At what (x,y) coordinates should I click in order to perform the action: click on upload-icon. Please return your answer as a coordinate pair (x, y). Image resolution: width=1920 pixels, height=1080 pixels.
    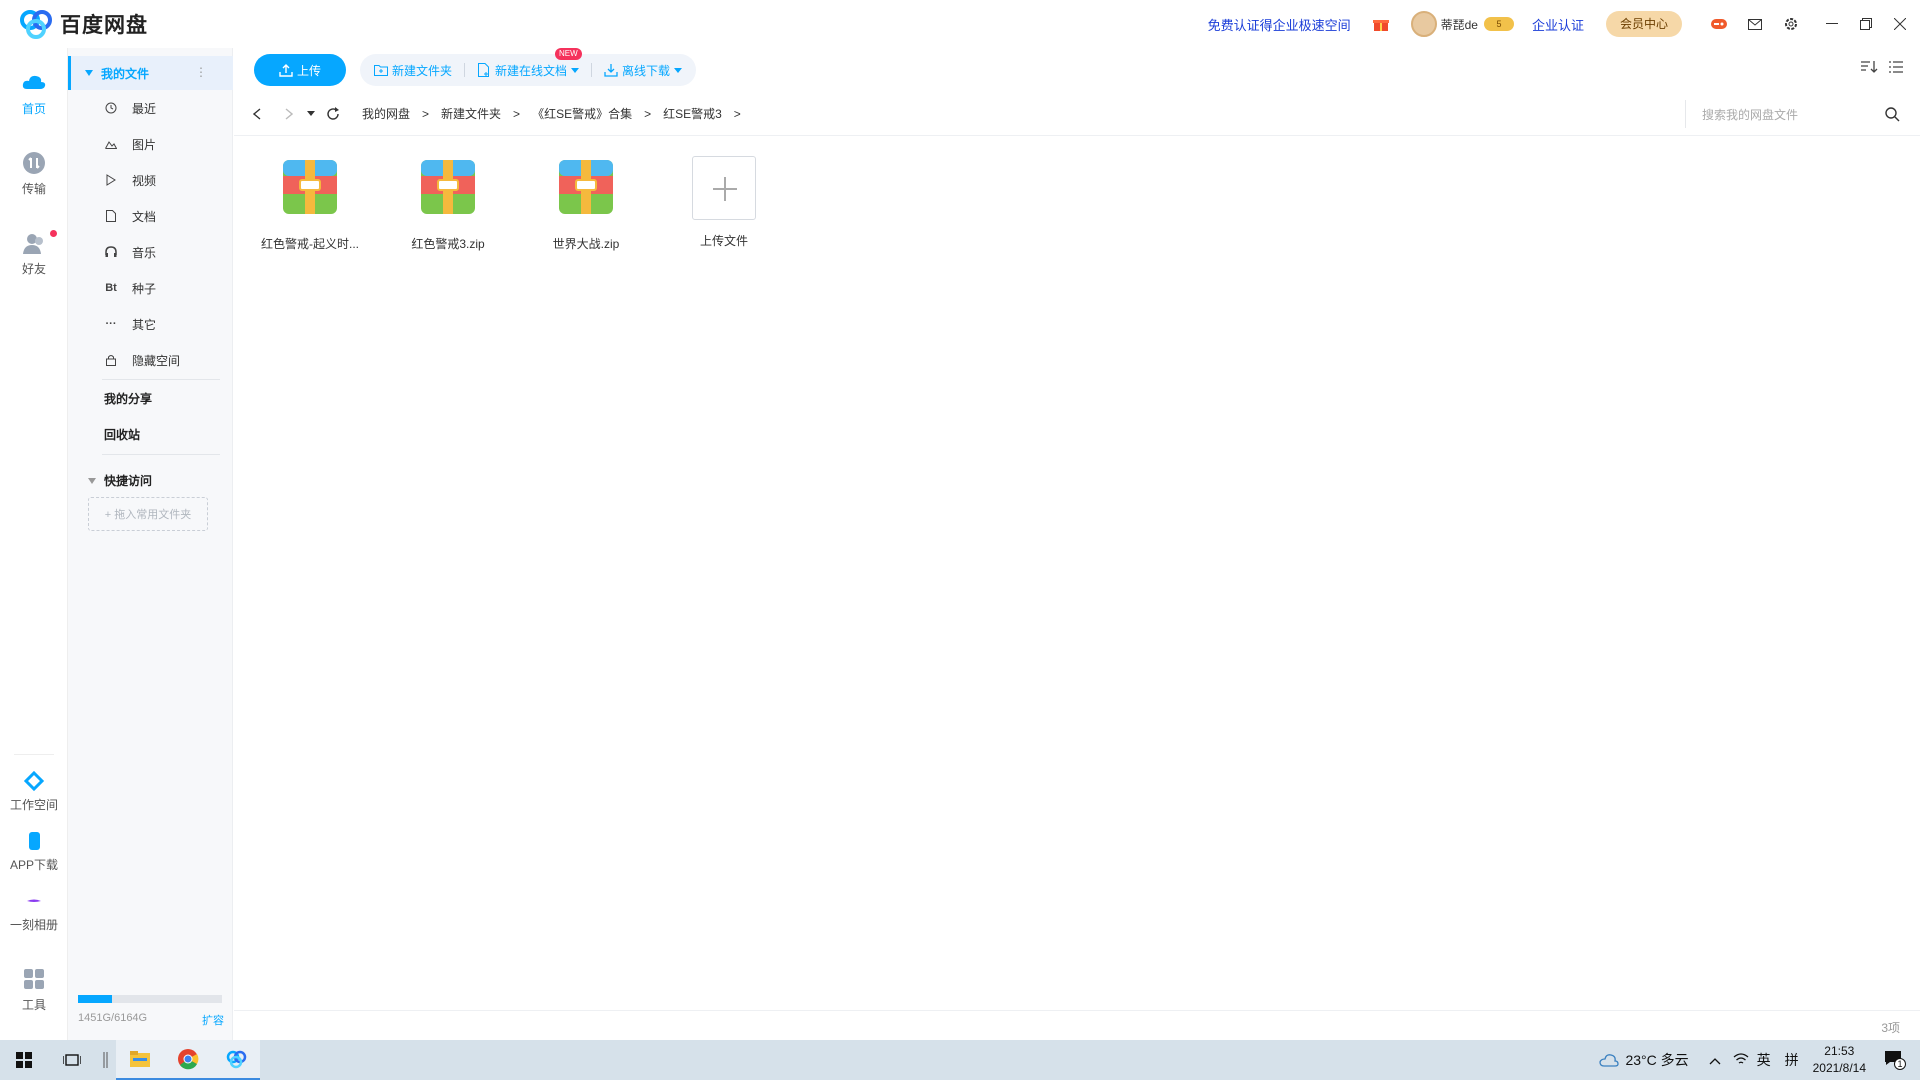
    Looking at the image, I should click on (286, 70).